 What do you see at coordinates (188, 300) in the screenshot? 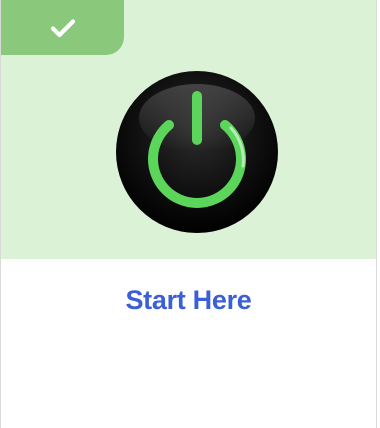
I see `card-title: Start Here` at bounding box center [188, 300].